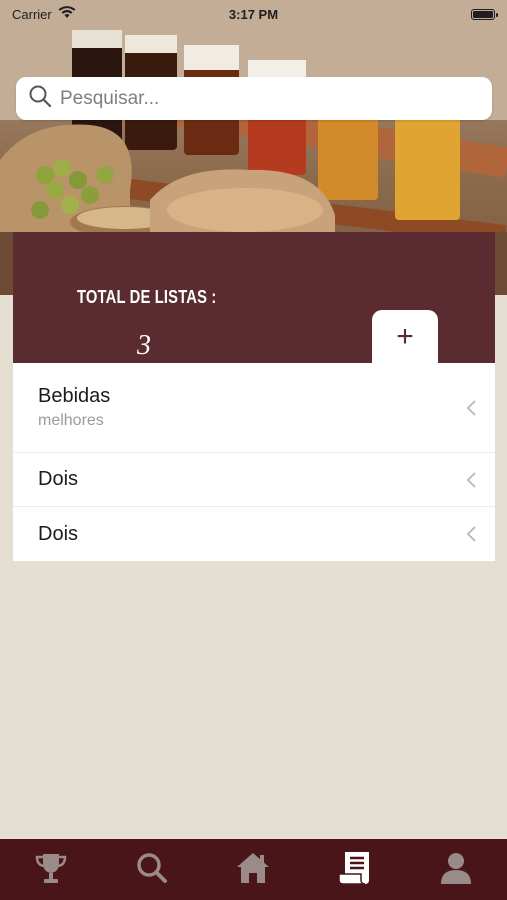  I want to click on total-count: 3, so click(144, 345).